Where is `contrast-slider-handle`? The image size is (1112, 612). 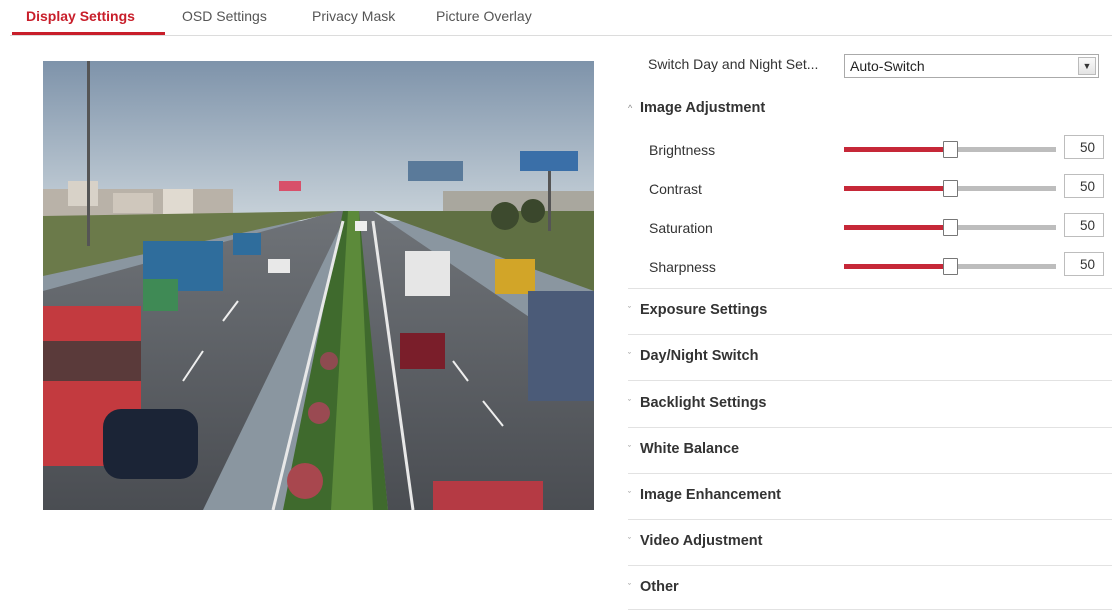 contrast-slider-handle is located at coordinates (950, 188).